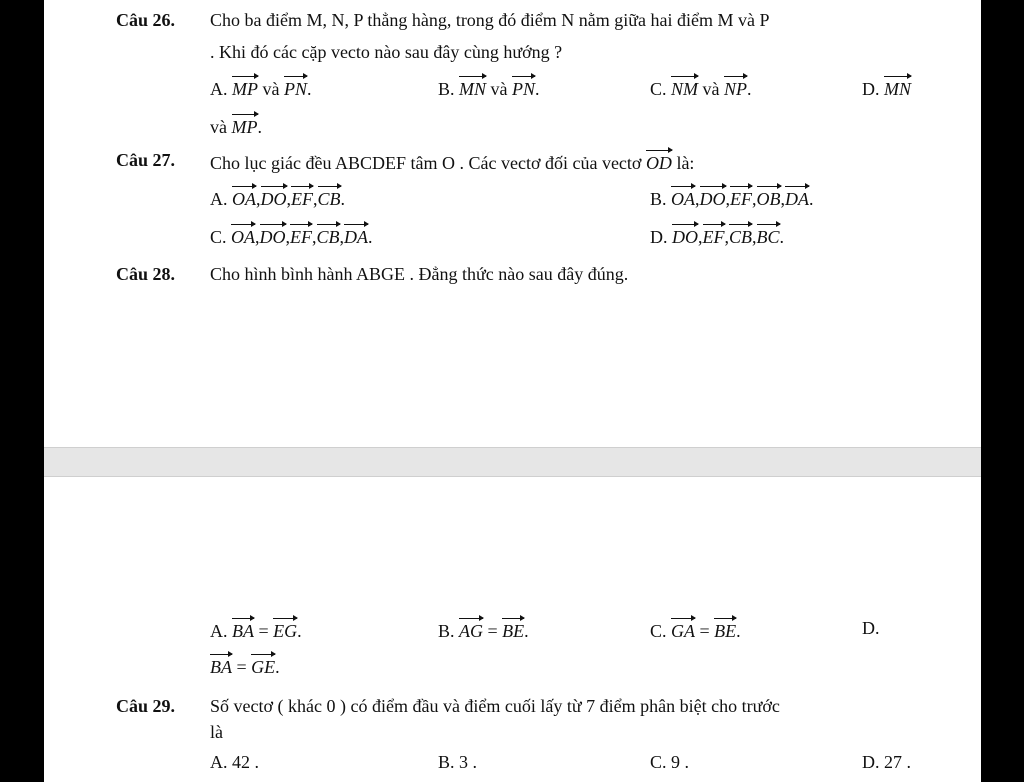  What do you see at coordinates (256, 629) in the screenshot?
I see `question-28-option-a: A. BA = EG.` at bounding box center [256, 629].